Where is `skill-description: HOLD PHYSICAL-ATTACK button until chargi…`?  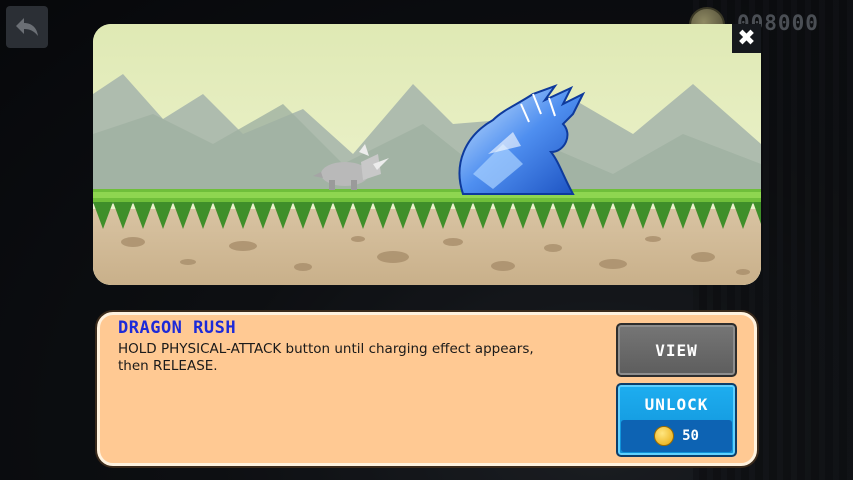 skill-description: HOLD PHYSICAL-ATTACK button until chargi… is located at coordinates (326, 357).